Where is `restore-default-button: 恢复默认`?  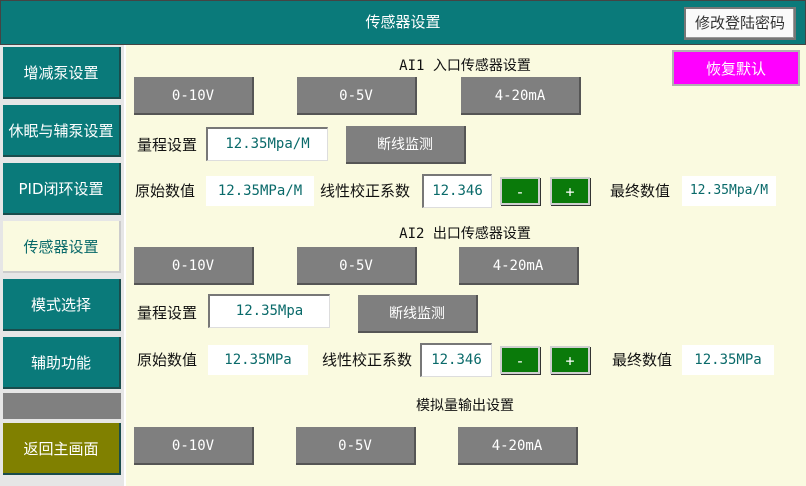
restore-default-button: 恢复默认 is located at coordinates (736, 68).